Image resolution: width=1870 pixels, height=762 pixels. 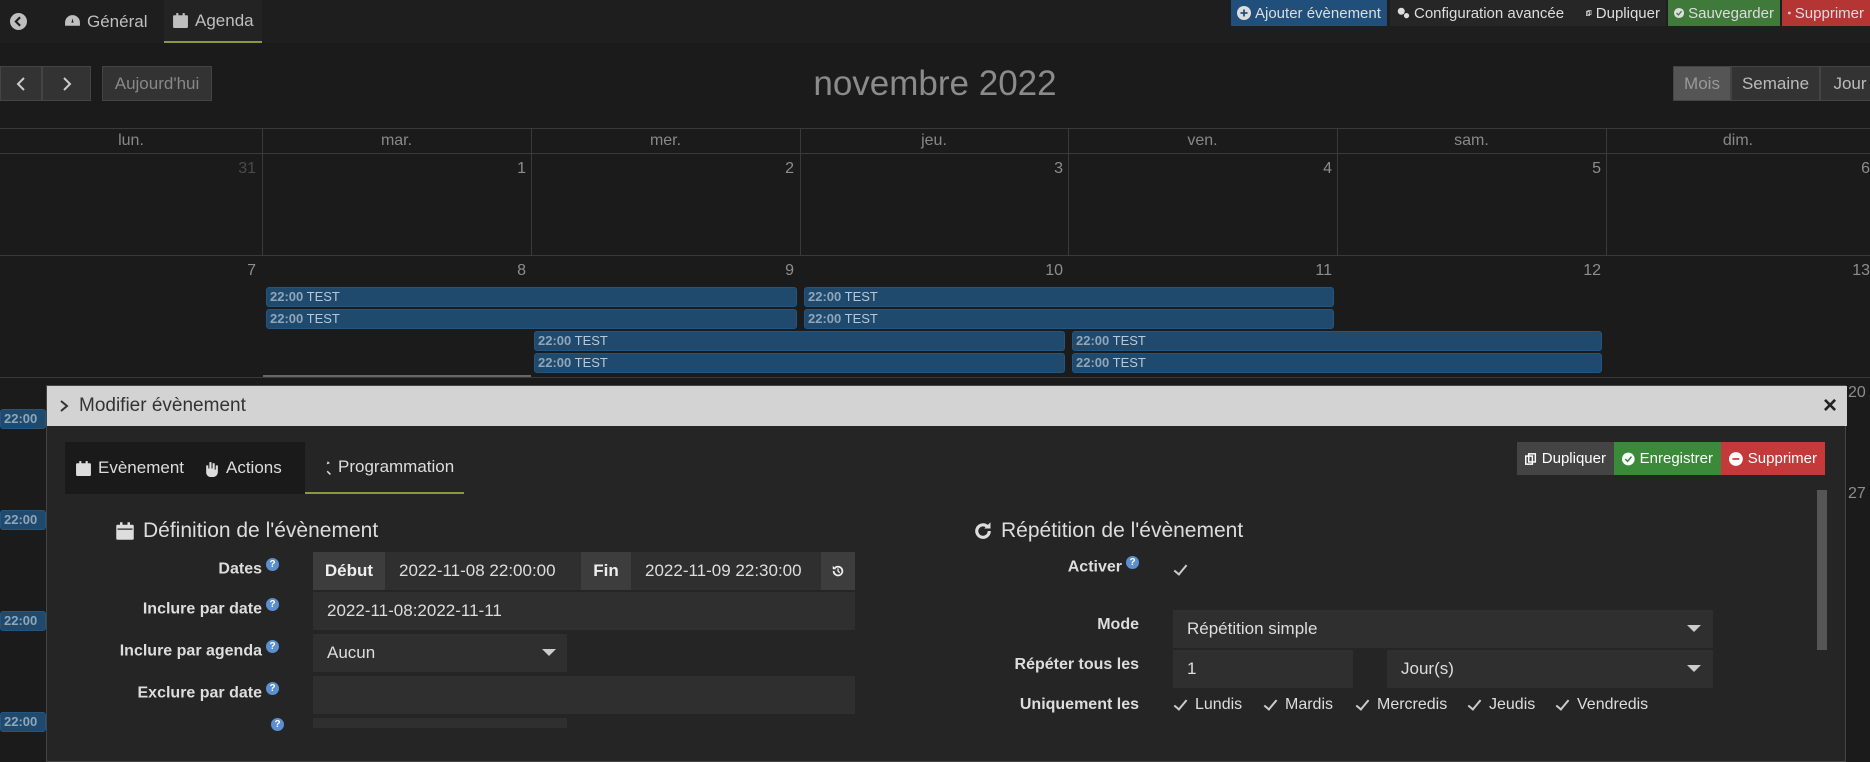 What do you see at coordinates (584, 611) in the screenshot?
I see `include-date-input: 2022-11-08:2022-11-11` at bounding box center [584, 611].